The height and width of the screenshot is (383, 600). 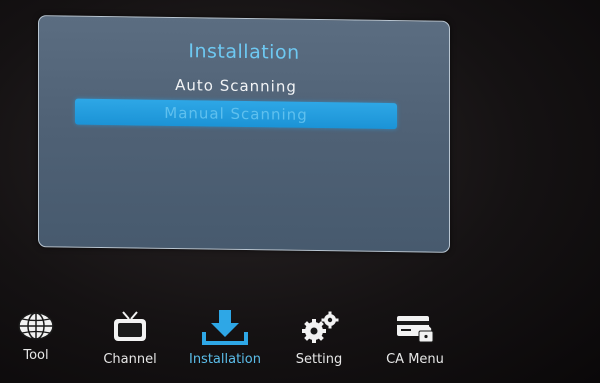 I want to click on menu-item-manual-scanning: Manual Scanning, so click(x=236, y=114).